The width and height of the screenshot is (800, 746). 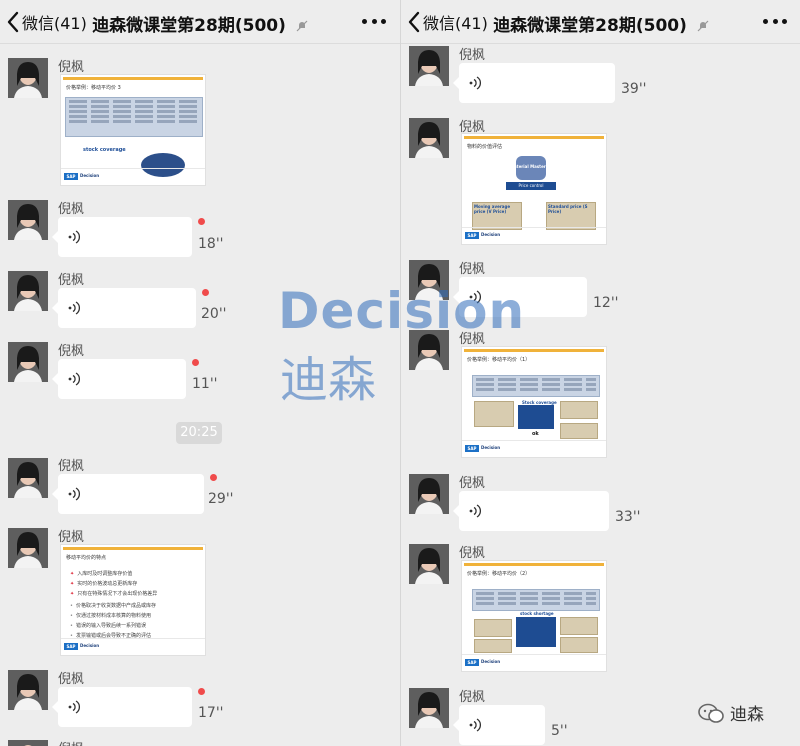 I want to click on voice-duration: 5'', so click(x=559, y=731).